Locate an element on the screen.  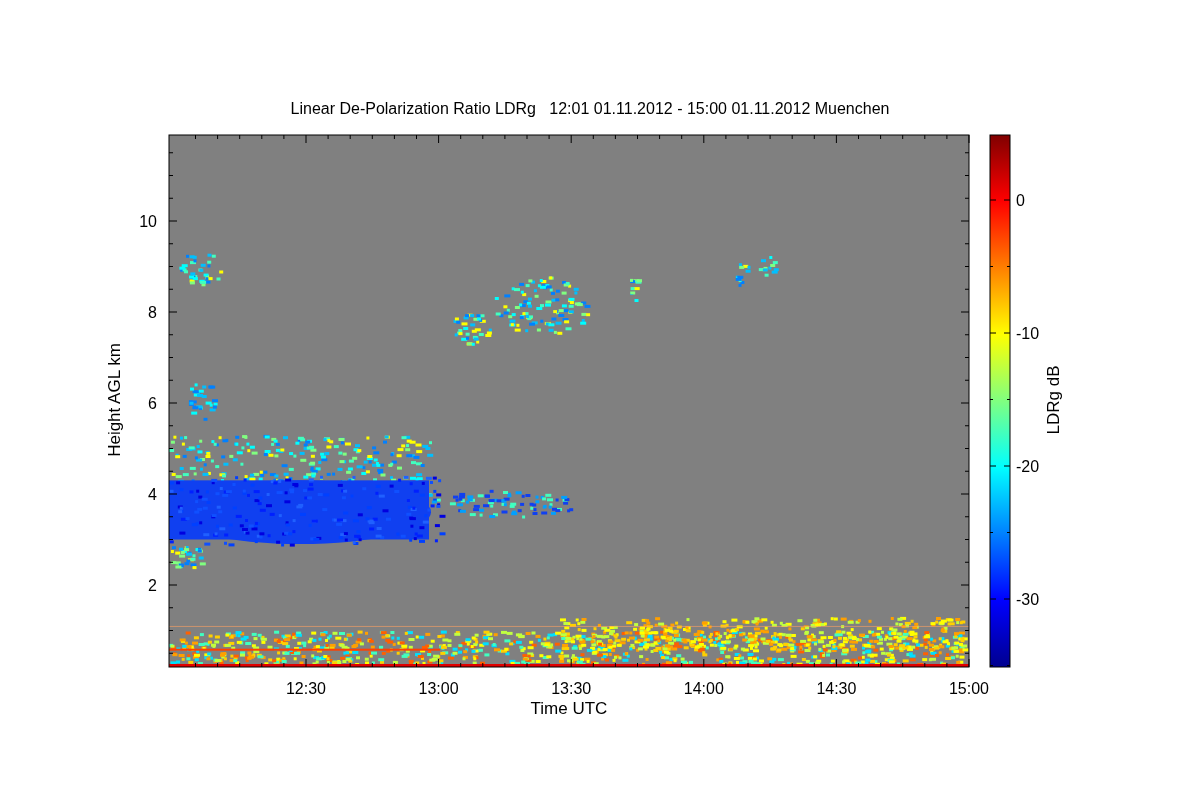
tick-label: 6 is located at coordinates (152, 403).